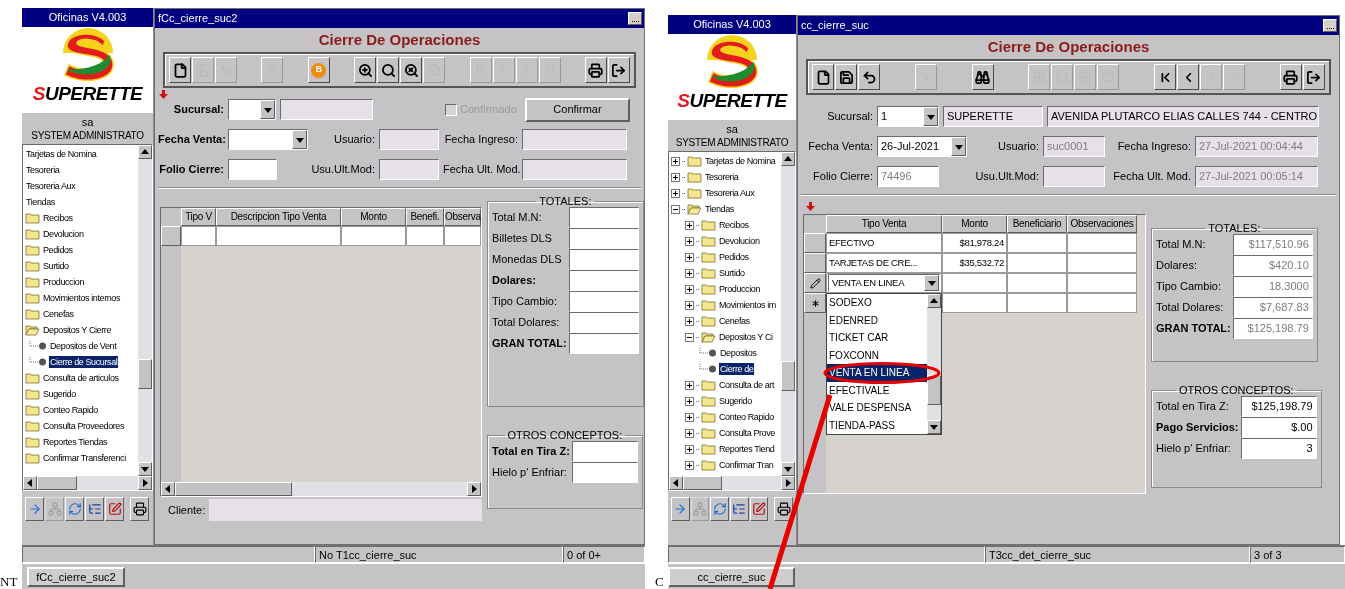 Image resolution: width=1345 pixels, height=589 pixels. Describe the element at coordinates (731, 576) in the screenshot. I see `taskbar-tab: cc_cierre_suc` at that location.